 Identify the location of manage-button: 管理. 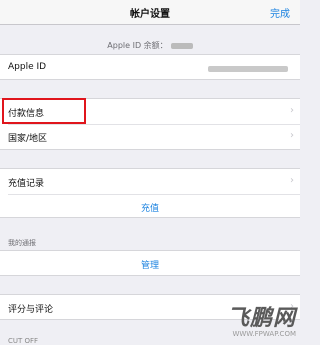
(150, 264).